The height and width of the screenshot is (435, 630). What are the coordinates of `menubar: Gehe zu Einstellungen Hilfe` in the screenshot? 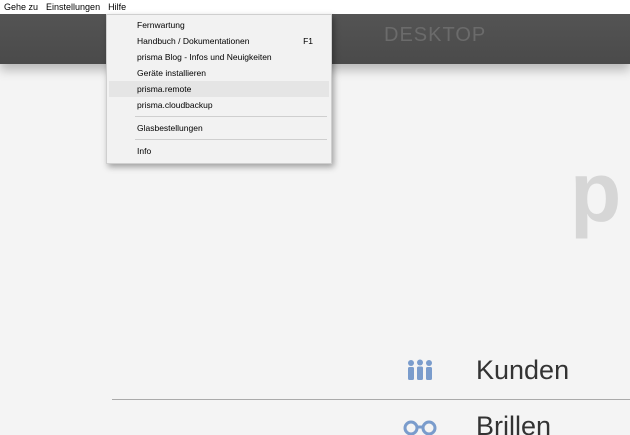 It's located at (315, 7).